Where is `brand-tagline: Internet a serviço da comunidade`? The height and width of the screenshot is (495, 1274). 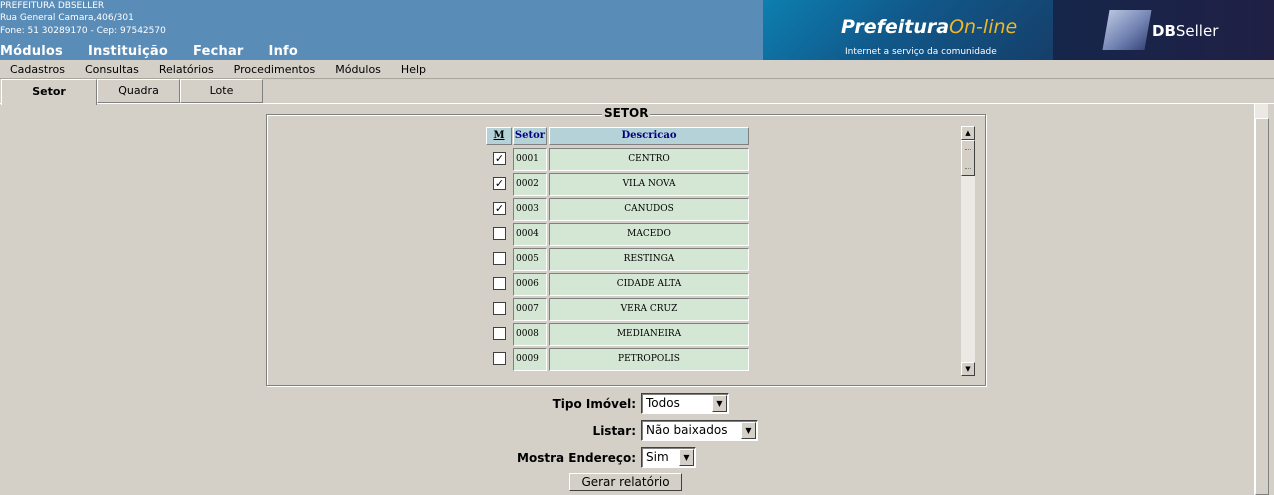 brand-tagline: Internet a serviço da comunidade is located at coordinates (921, 52).